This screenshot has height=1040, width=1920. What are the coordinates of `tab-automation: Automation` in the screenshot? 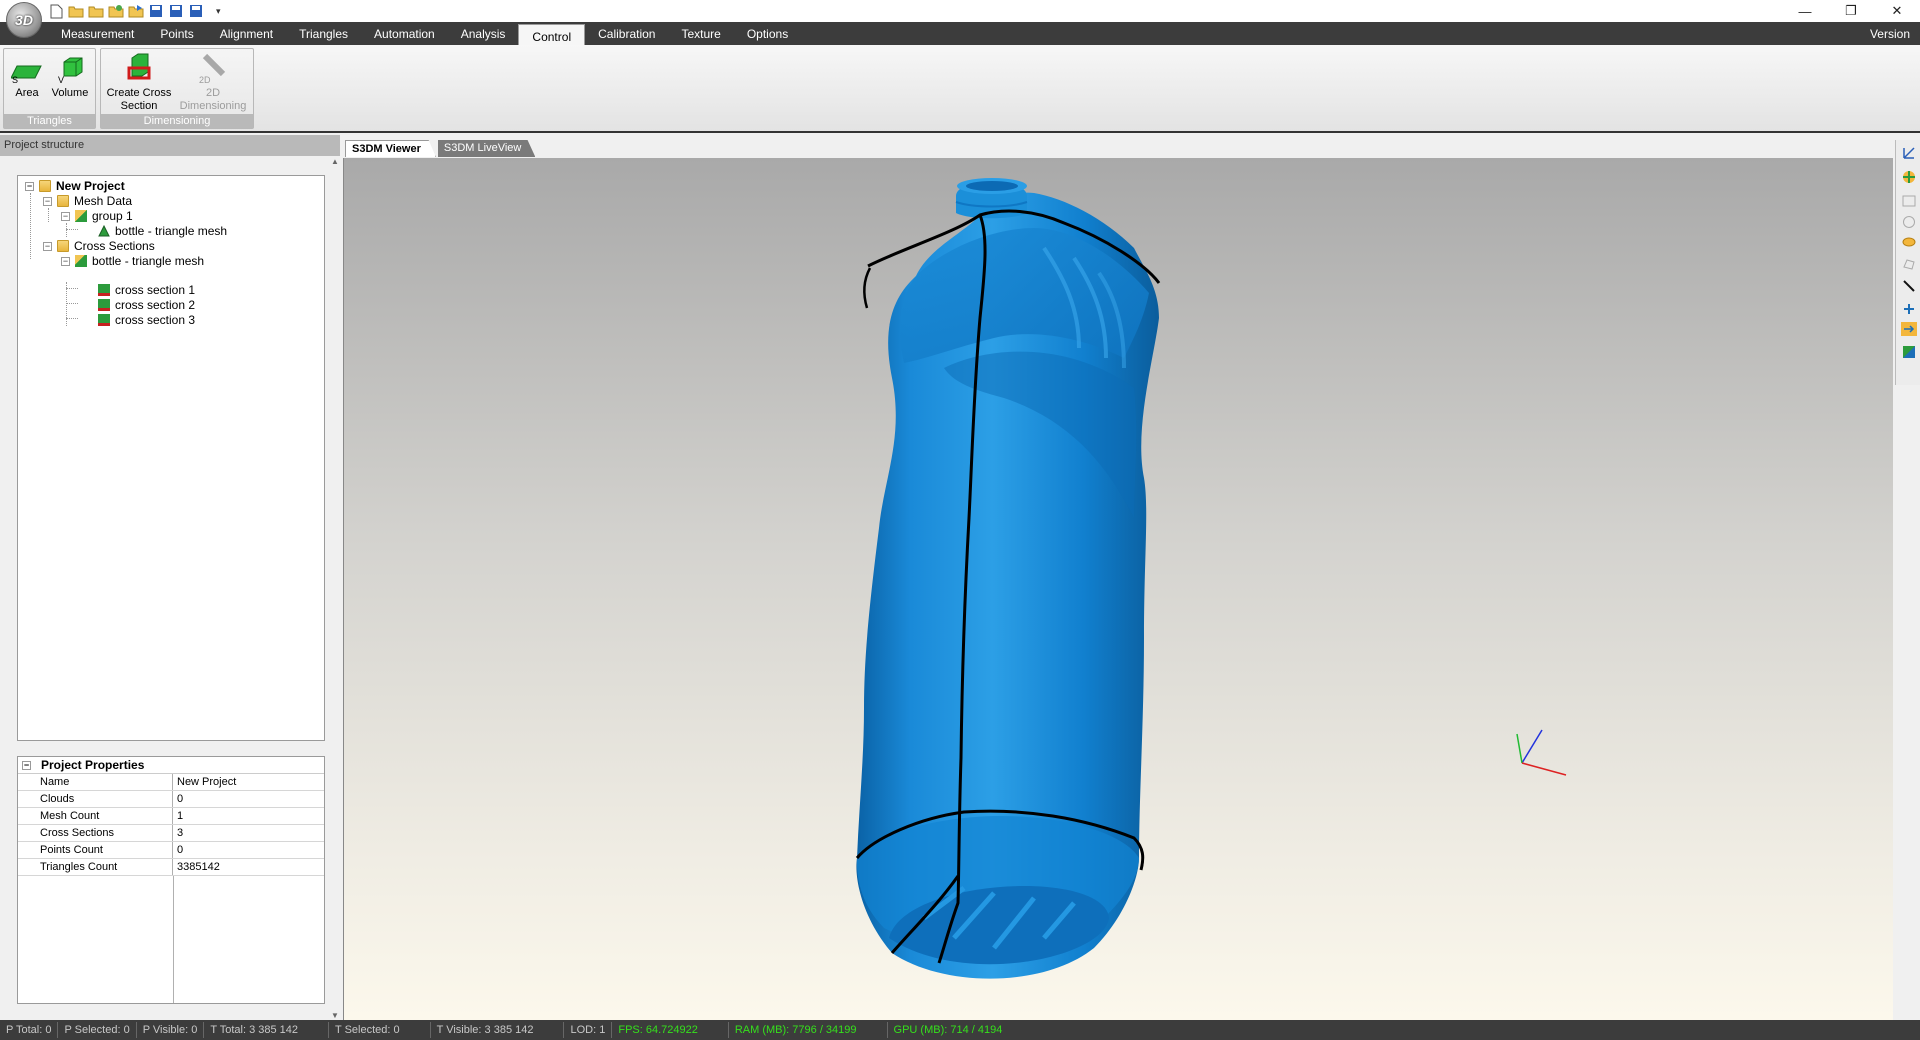 It's located at (404, 33).